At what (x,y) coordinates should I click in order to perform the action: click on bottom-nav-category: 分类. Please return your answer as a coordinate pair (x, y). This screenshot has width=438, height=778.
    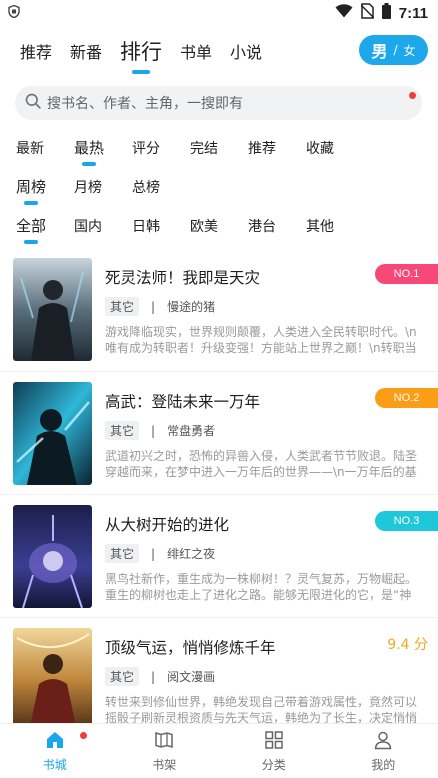
    Looking at the image, I should click on (274, 751).